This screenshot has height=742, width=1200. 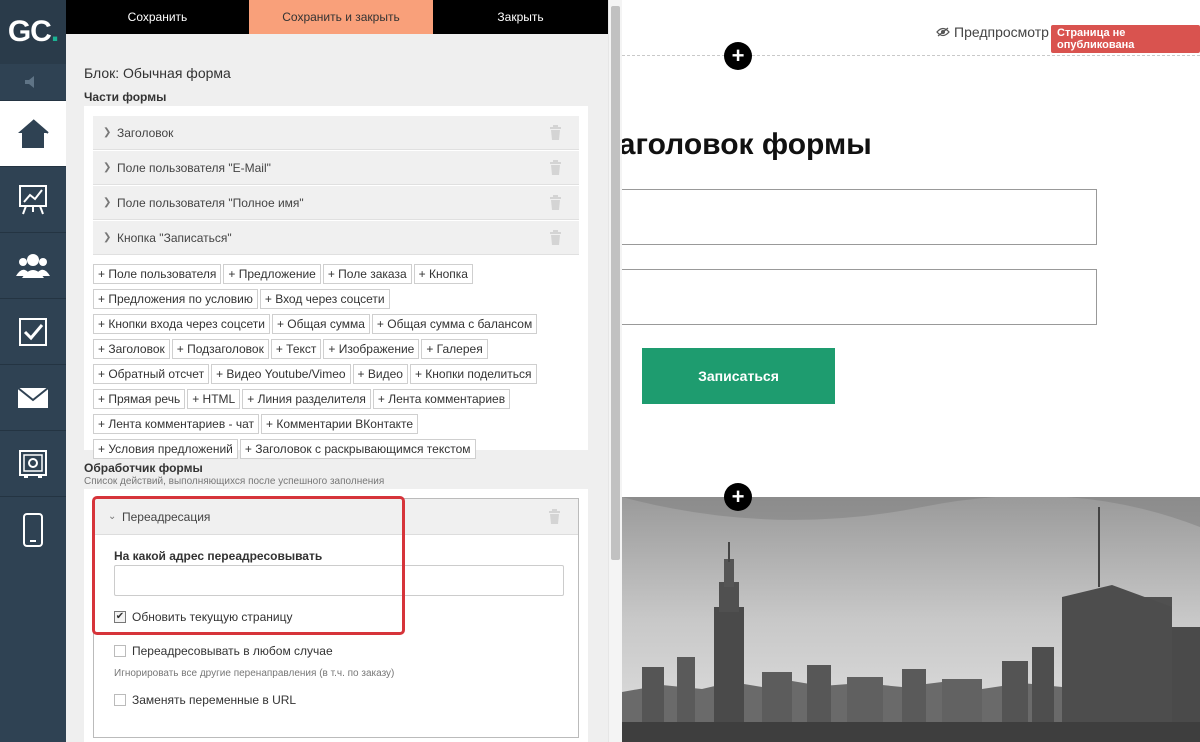 What do you see at coordinates (371, 349) in the screenshot?
I see `add-element-button: + Изображение` at bounding box center [371, 349].